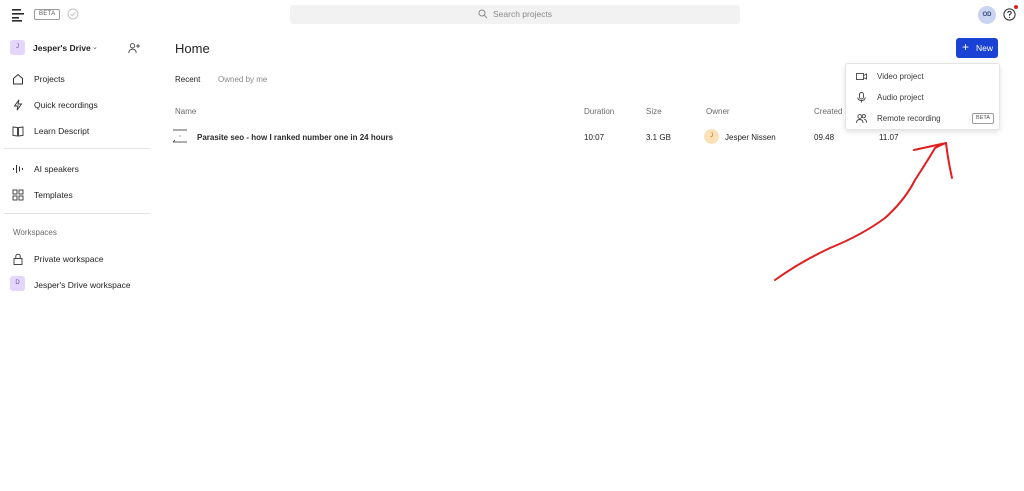  I want to click on sidebar-item-label: Projects, so click(49, 79).